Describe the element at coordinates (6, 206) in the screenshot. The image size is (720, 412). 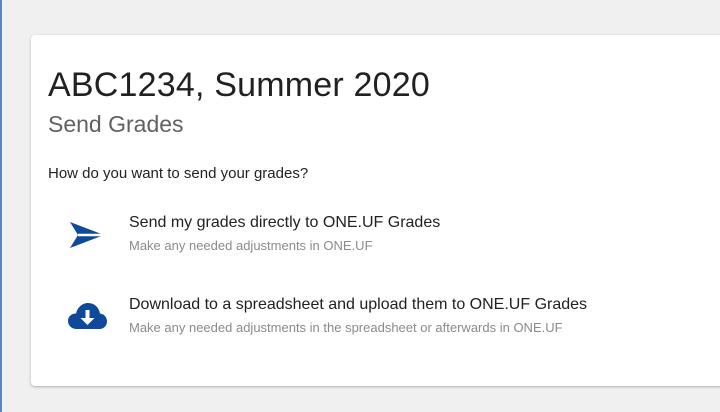
I see `window-frame-edge` at that location.